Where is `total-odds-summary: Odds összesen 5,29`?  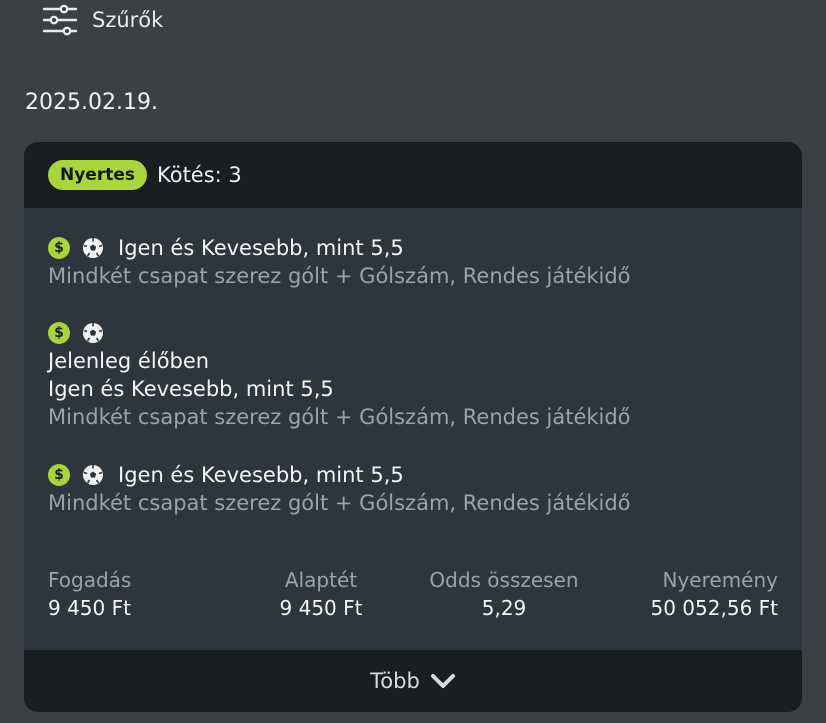 total-odds-summary: Odds összesen 5,29 is located at coordinates (504, 594).